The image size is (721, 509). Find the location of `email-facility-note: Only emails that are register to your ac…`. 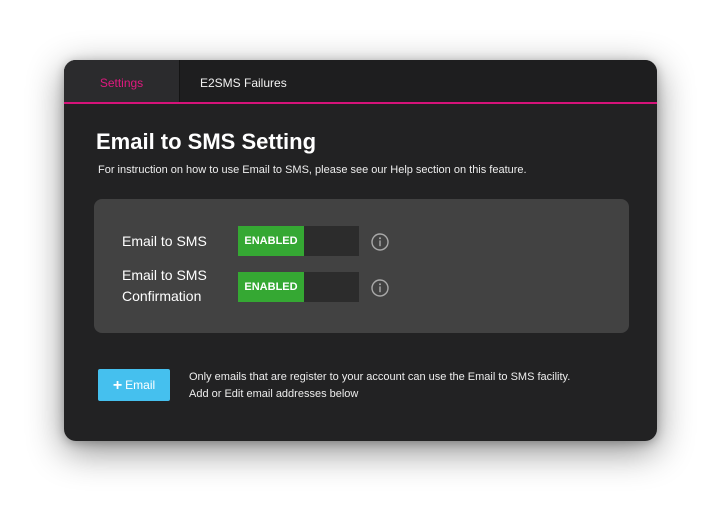

email-facility-note: Only emails that are register to your ac… is located at coordinates (379, 386).